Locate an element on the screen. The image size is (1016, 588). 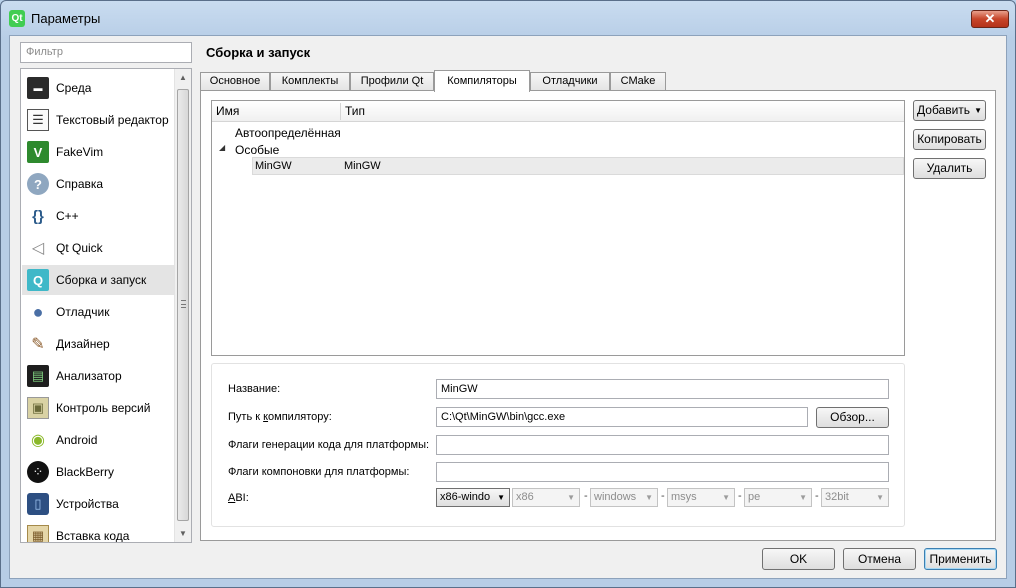
add-compiler-button: Добавить ▼ is located at coordinates (949, 110).